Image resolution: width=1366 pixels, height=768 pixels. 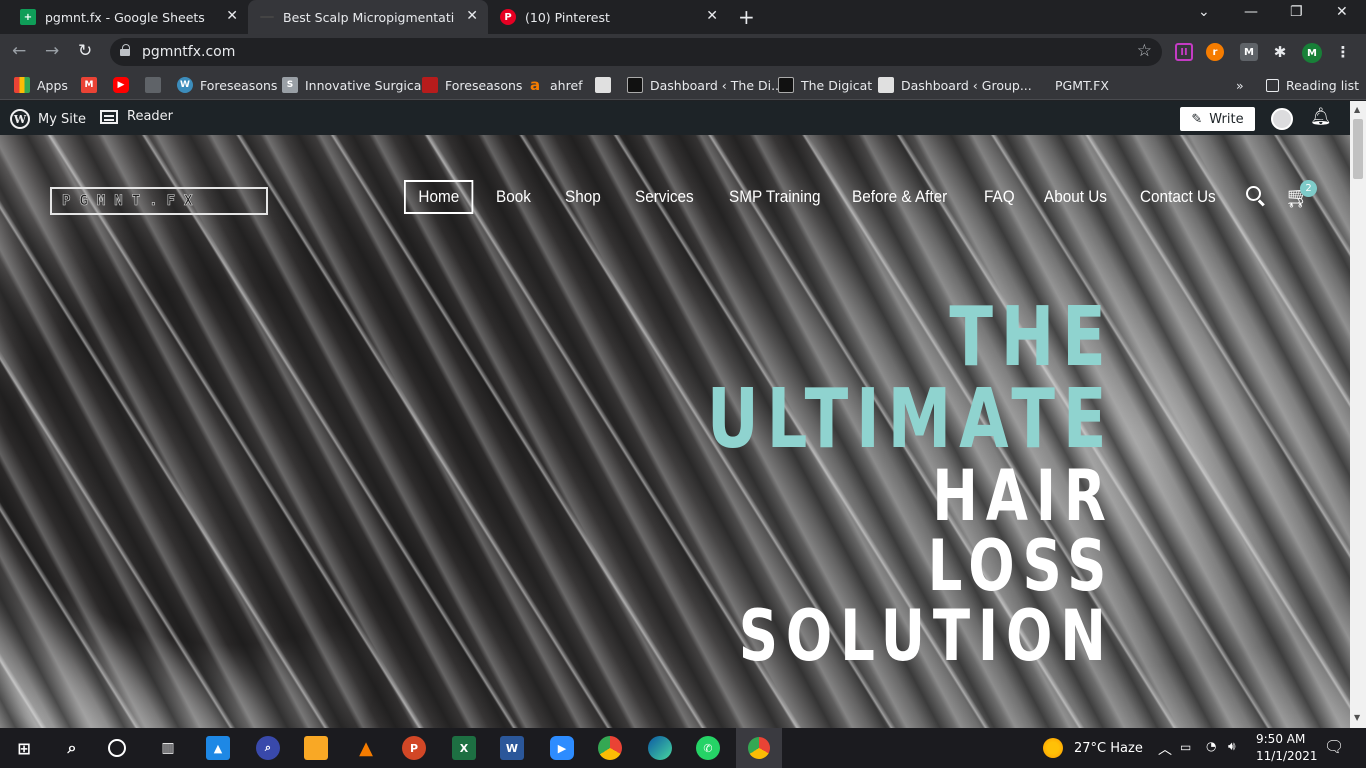 What do you see at coordinates (1165, 749) in the screenshot?
I see `tray-chevron-icon: ︿` at bounding box center [1165, 749].